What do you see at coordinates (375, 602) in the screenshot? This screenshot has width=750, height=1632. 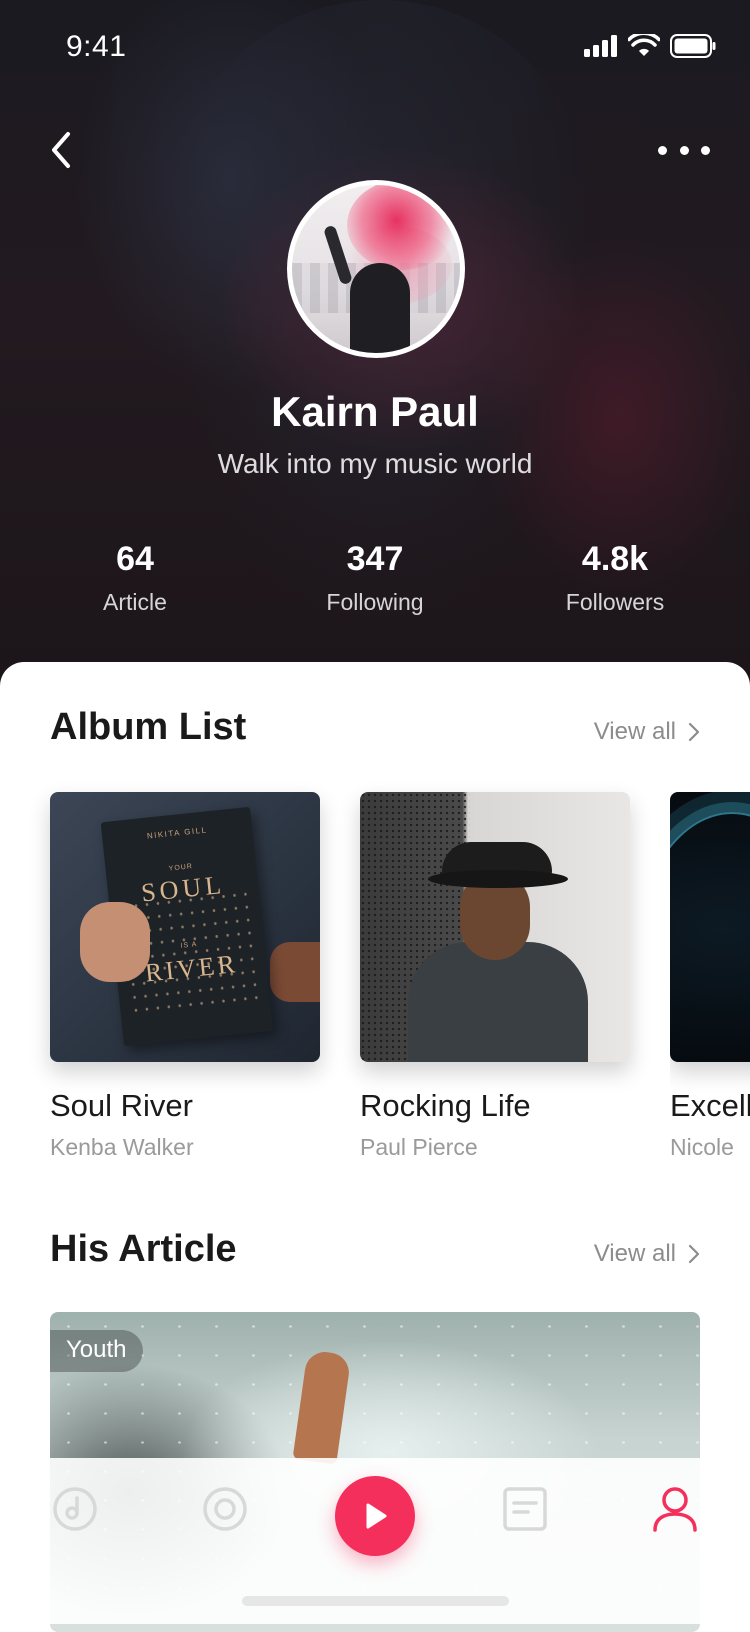 I see `stat-label: Following` at bounding box center [375, 602].